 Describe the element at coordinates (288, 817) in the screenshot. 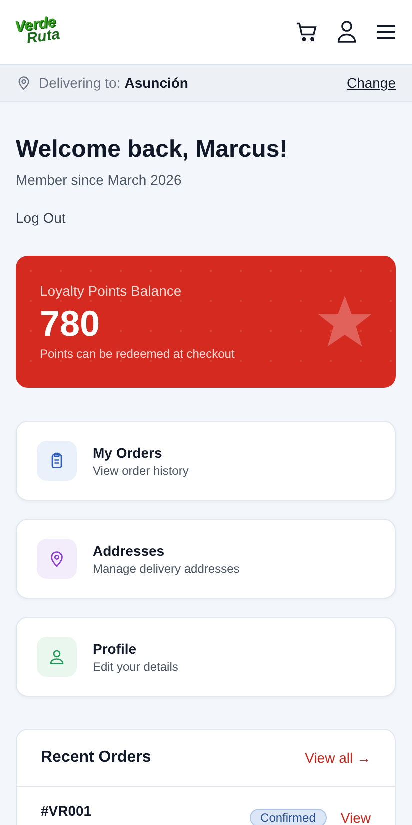

I see `status-badge: Confirmed` at that location.